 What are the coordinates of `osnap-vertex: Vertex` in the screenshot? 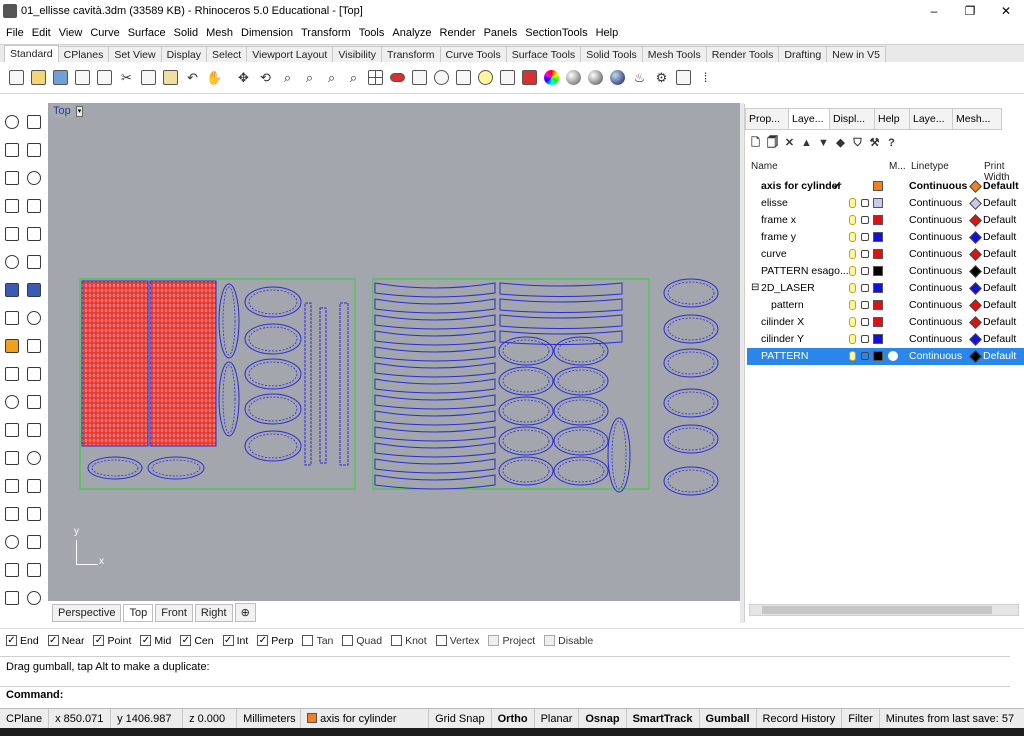 It's located at (457, 641).